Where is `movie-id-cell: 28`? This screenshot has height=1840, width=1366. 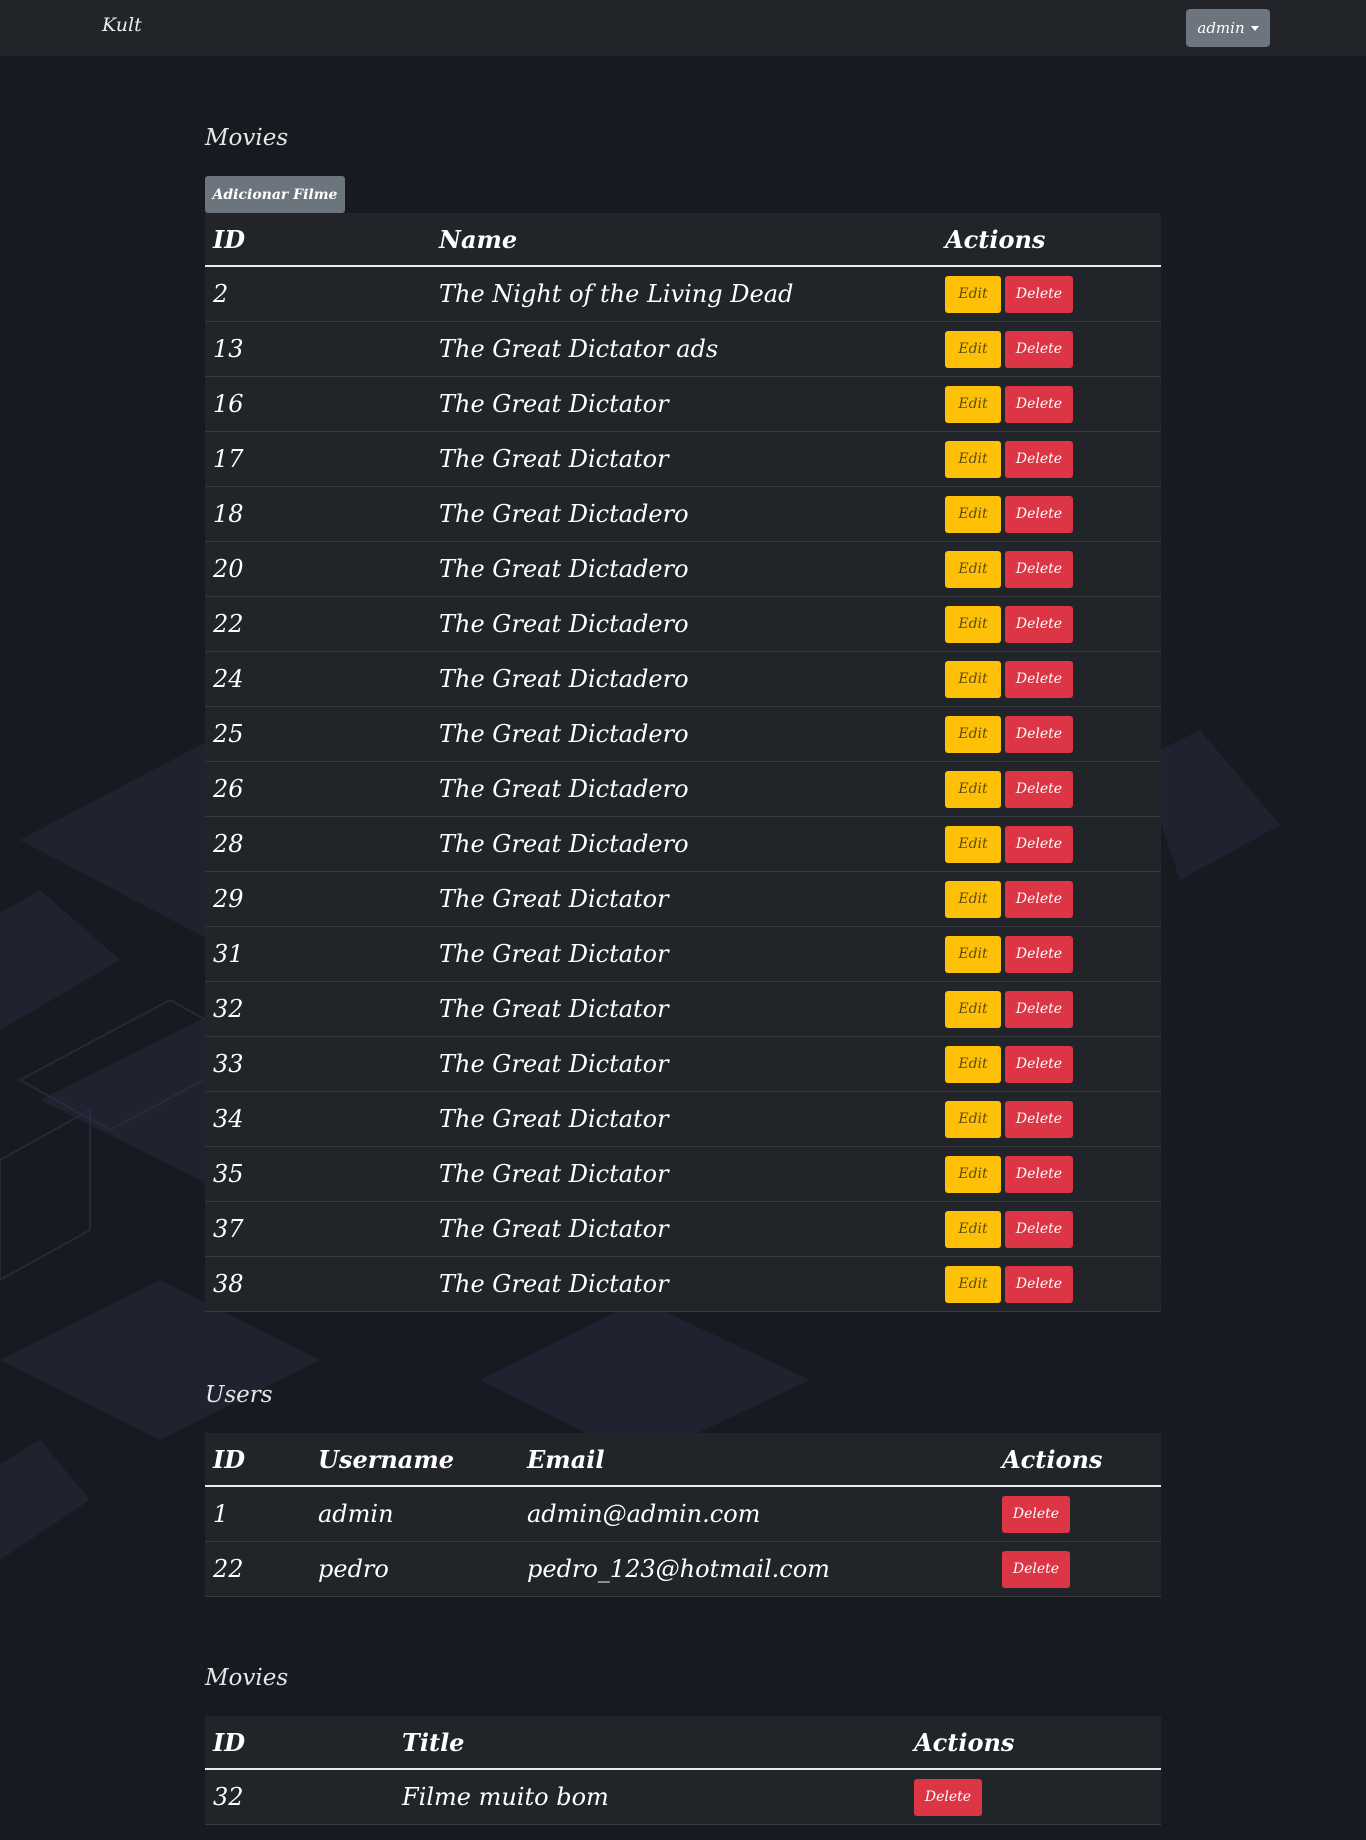 movie-id-cell: 28 is located at coordinates (318, 844).